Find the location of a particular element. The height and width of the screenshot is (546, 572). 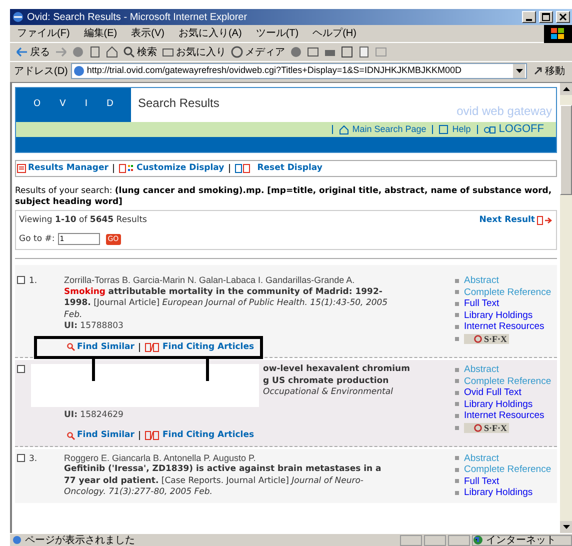

documents-icon is located at coordinates (152, 347).